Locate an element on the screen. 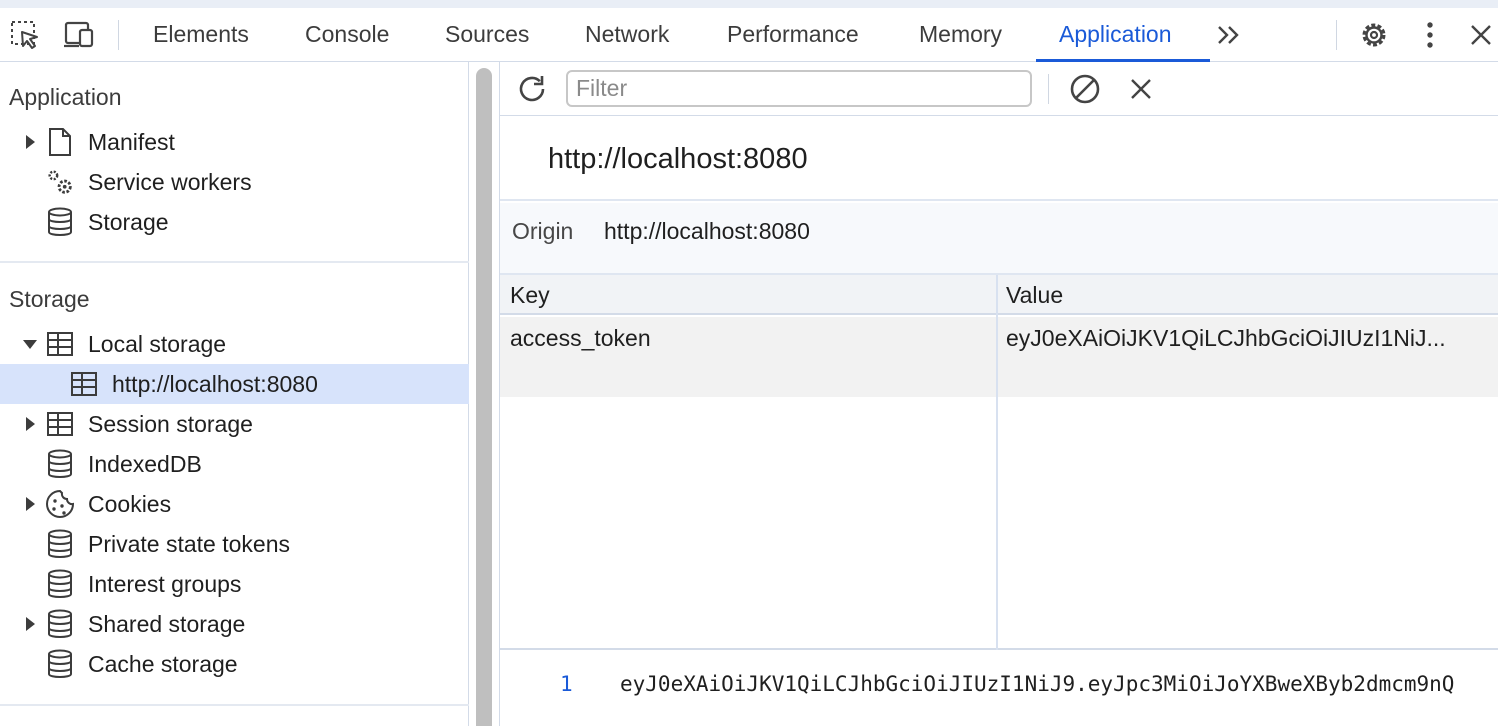 This screenshot has height=726, width=1498. sidebar-item-cache-storage: Cache storage is located at coordinates (234, 664).